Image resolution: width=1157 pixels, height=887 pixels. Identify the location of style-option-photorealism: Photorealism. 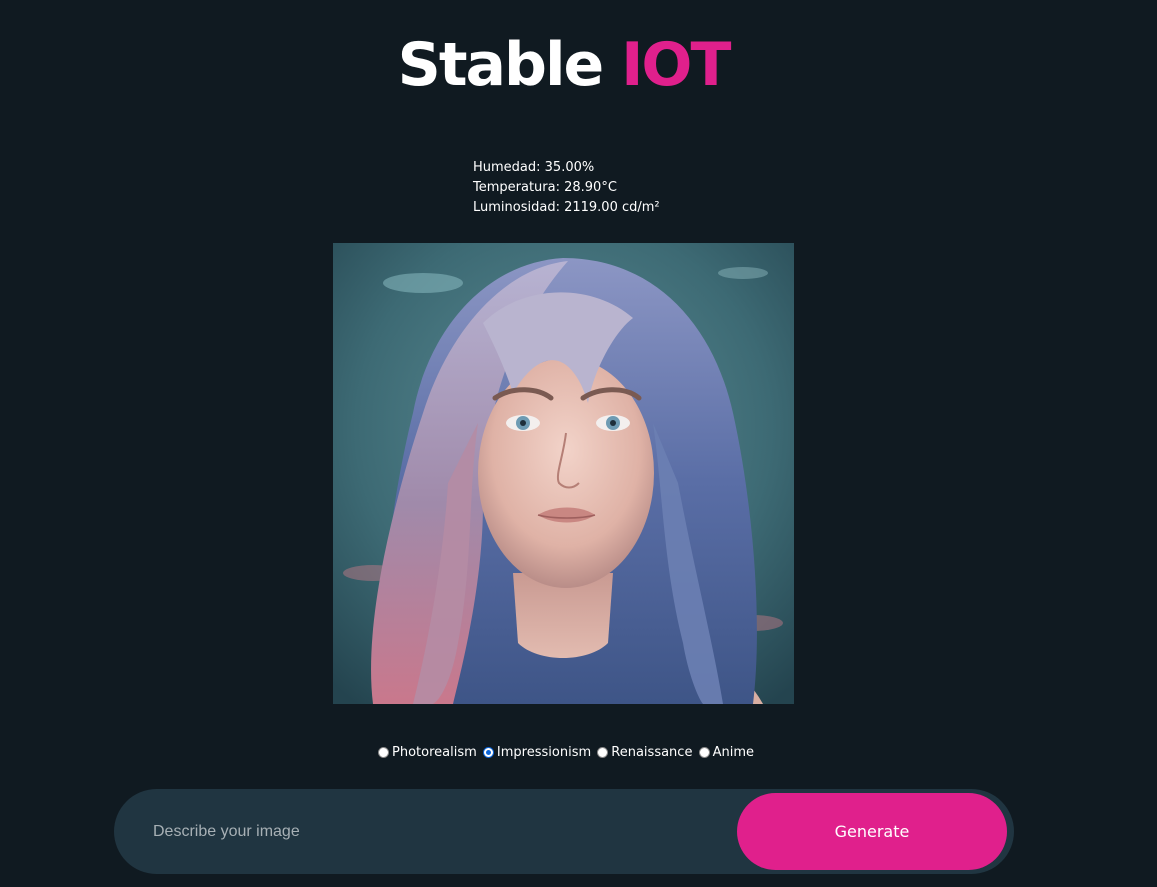
(427, 753).